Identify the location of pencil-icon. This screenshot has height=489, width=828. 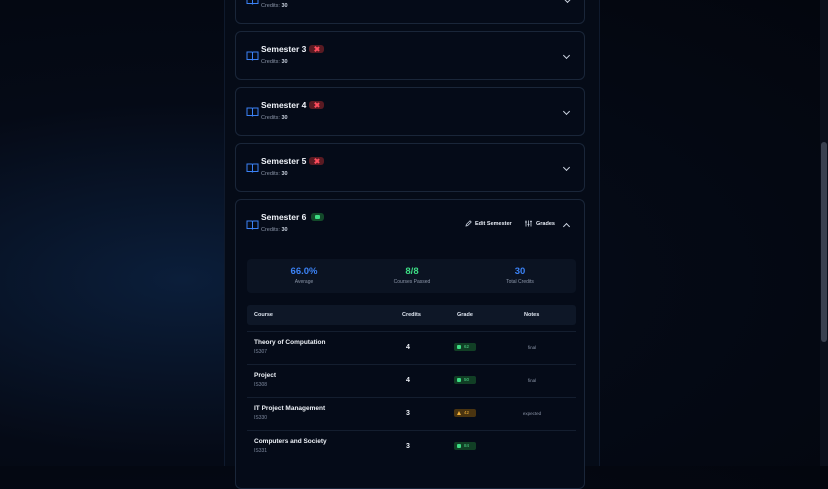
(468, 223).